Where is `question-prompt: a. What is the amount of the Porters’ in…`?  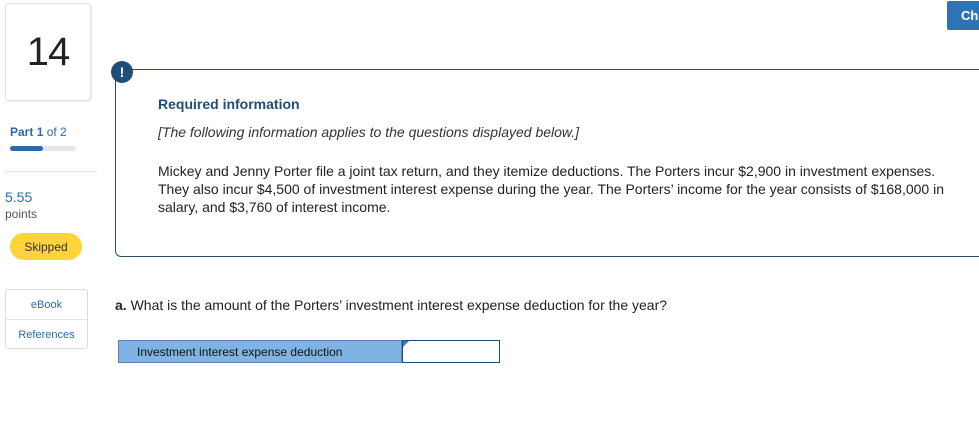
question-prompt: a. What is the amount of the Porters’ in… is located at coordinates (391, 305).